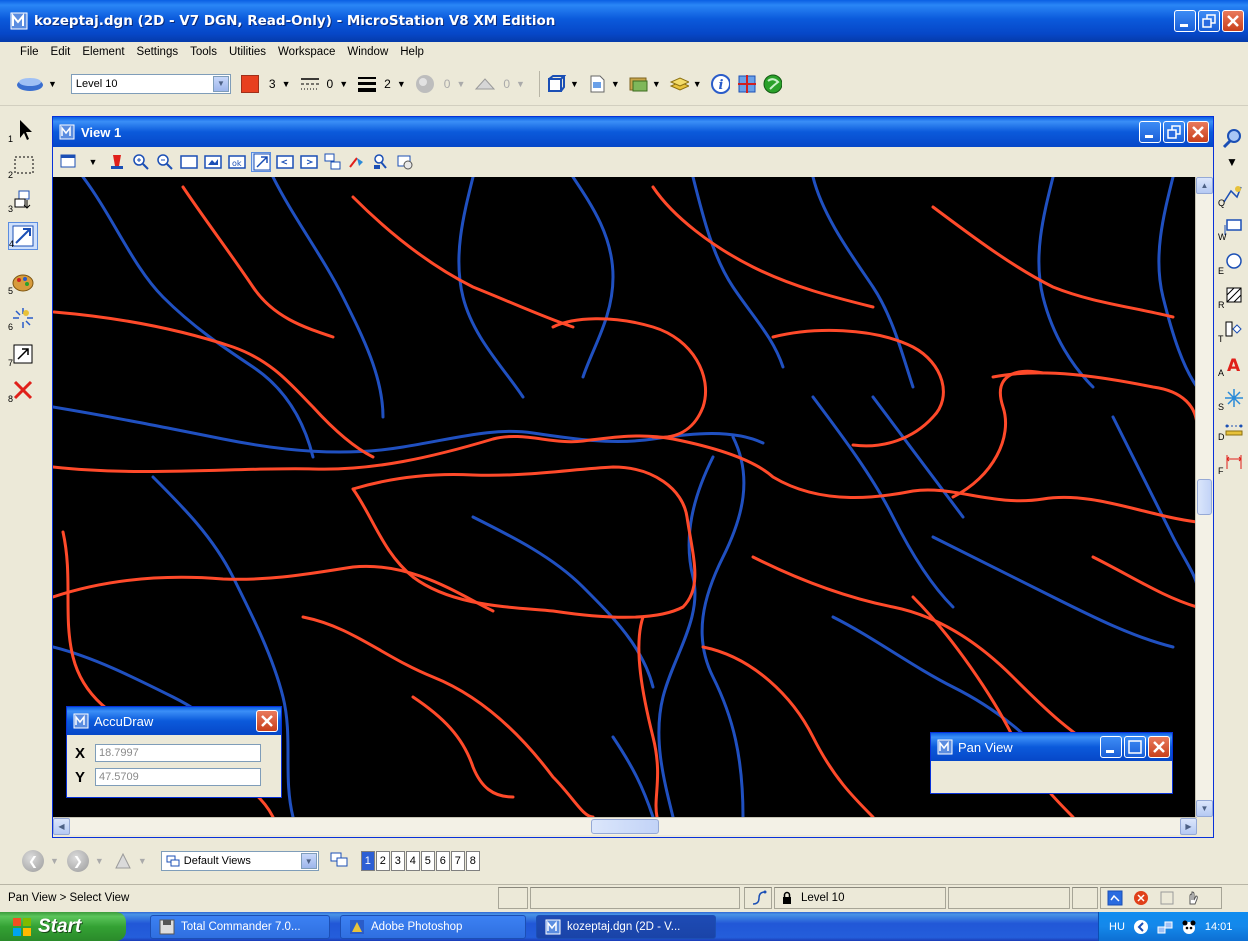  Describe the element at coordinates (103, 52) in the screenshot. I see `menu-element: Element` at that location.